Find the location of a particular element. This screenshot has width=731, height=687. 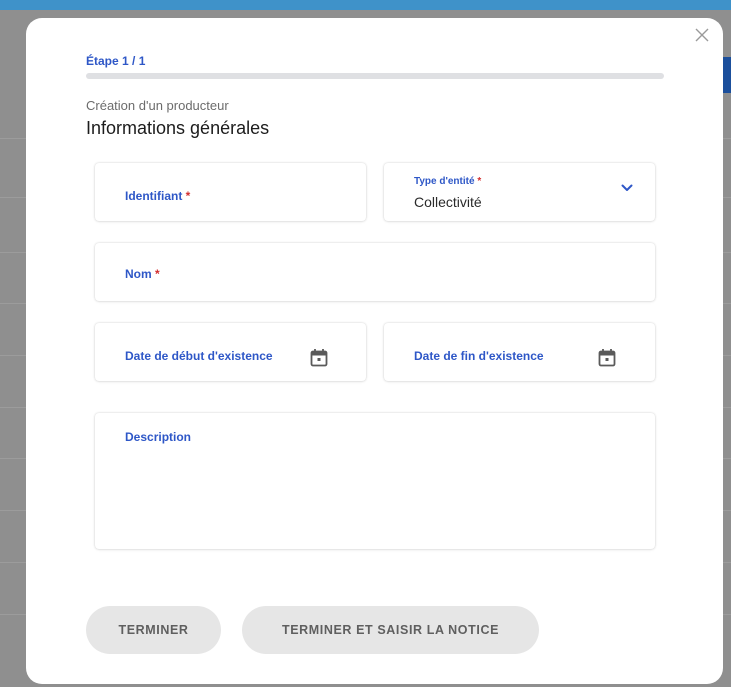

close-button is located at coordinates (702, 35).